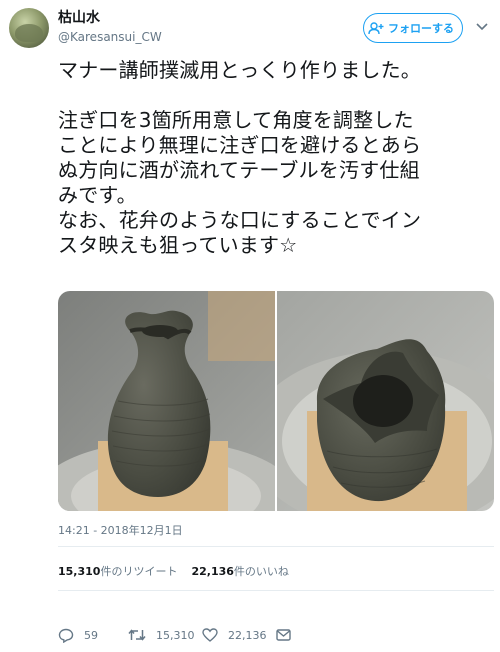 This screenshot has width=500, height=652. What do you see at coordinates (79, 18) in the screenshot?
I see `display-name: 枯山水` at bounding box center [79, 18].